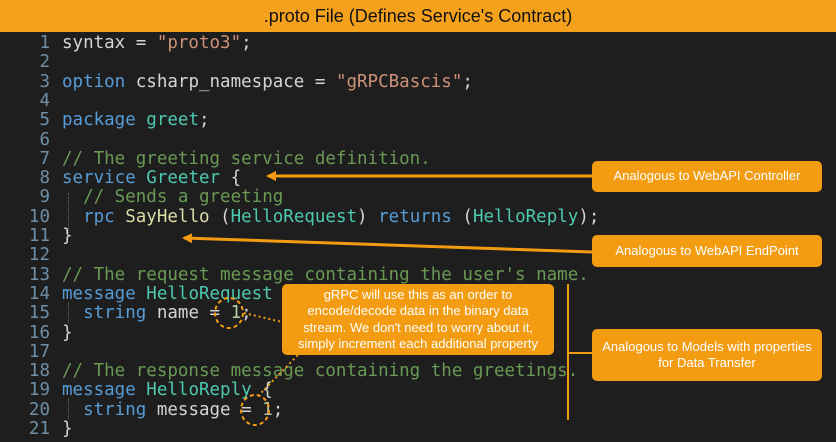 The width and height of the screenshot is (836, 442). I want to click on code-token: csharp_namespace =, so click(235, 81).